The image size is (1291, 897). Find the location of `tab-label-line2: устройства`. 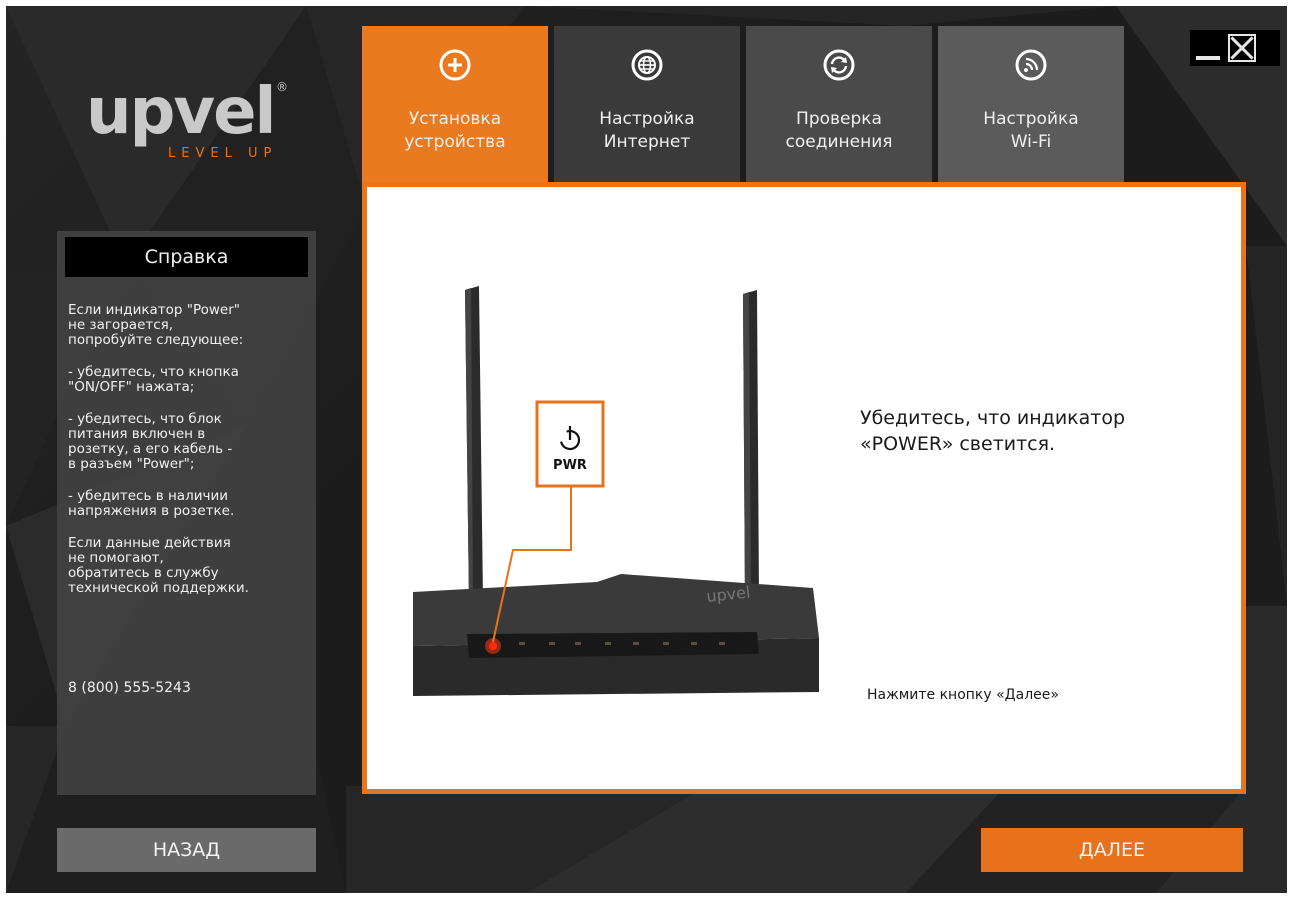

tab-label-line2: устройства is located at coordinates (455, 142).